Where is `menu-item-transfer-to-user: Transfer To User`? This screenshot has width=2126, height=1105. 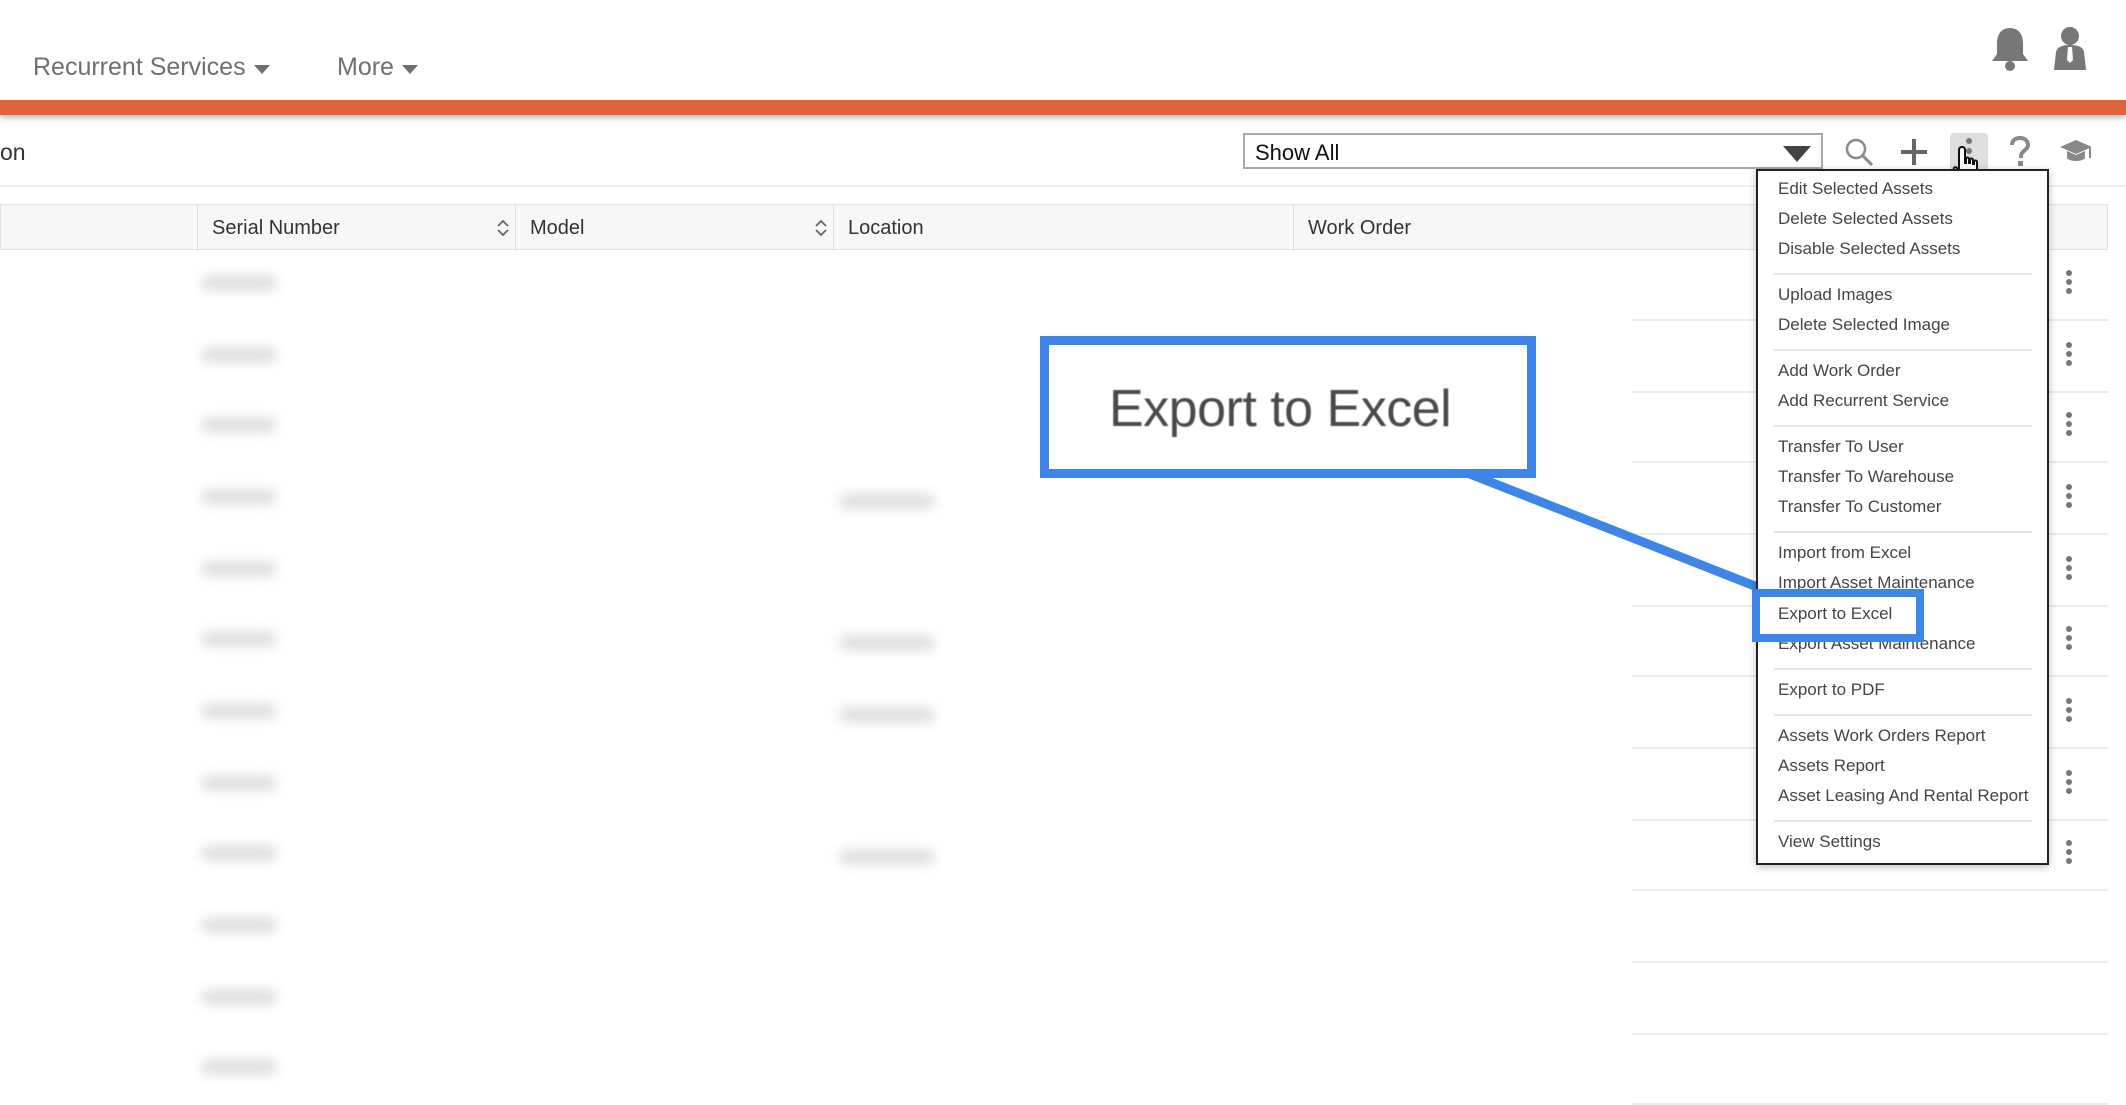 menu-item-transfer-to-user: Transfer To User is located at coordinates (1841, 447).